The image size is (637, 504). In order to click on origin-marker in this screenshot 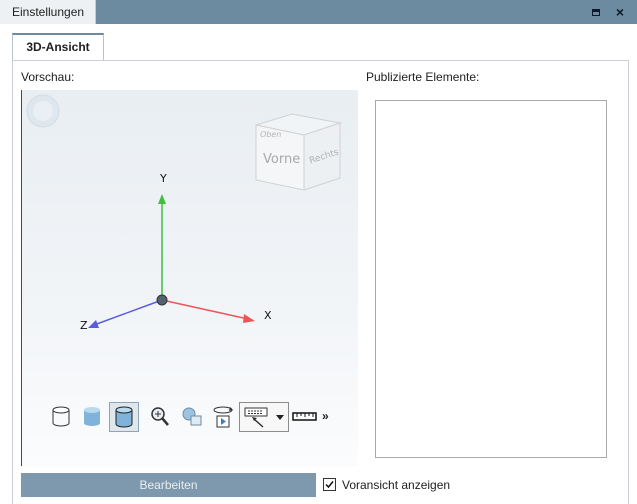, I will do `click(162, 300)`.